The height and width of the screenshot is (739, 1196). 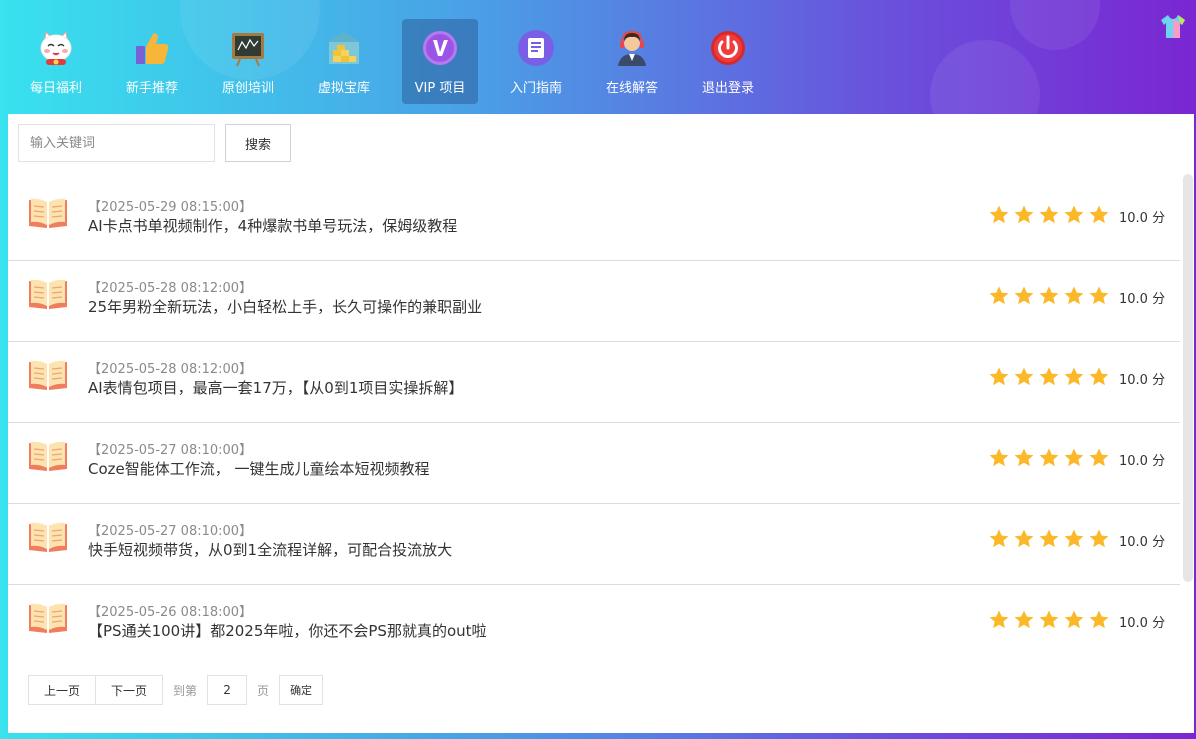 I want to click on nav-item-vip-project: VIP 项目, so click(x=440, y=61).